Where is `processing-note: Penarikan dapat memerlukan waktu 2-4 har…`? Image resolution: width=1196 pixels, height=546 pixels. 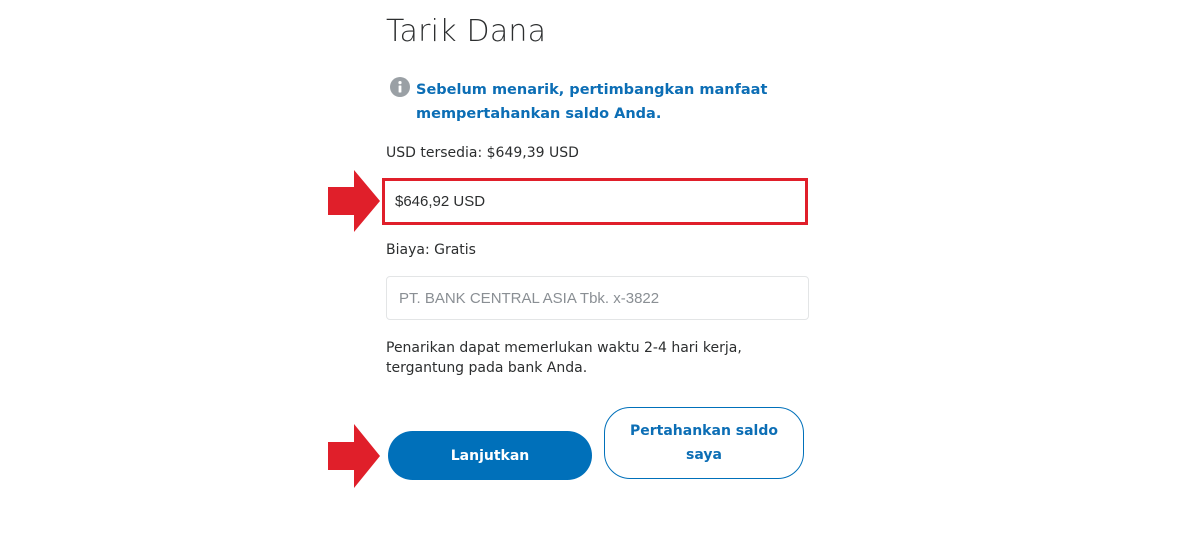 processing-note: Penarikan dapat memerlukan waktu 2-4 har… is located at coordinates (586, 358).